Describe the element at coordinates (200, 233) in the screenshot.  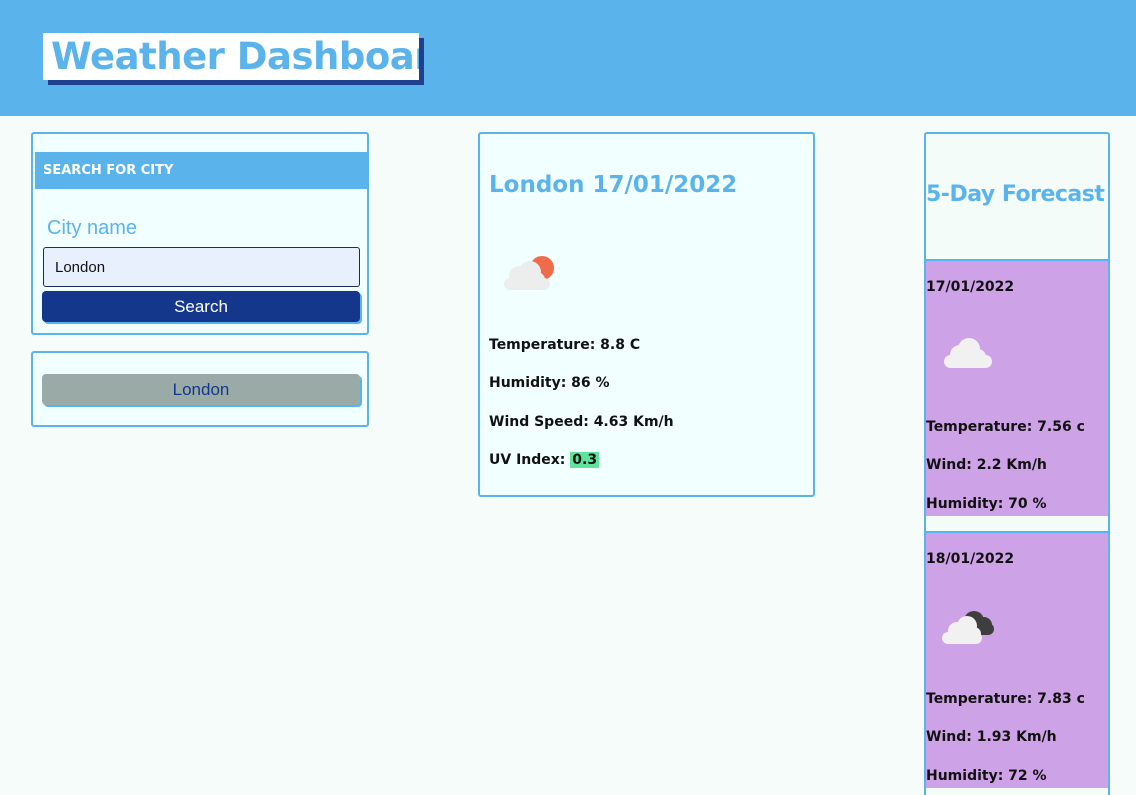
I see `search-panel: SEARCH FOR CITY City name Search` at that location.